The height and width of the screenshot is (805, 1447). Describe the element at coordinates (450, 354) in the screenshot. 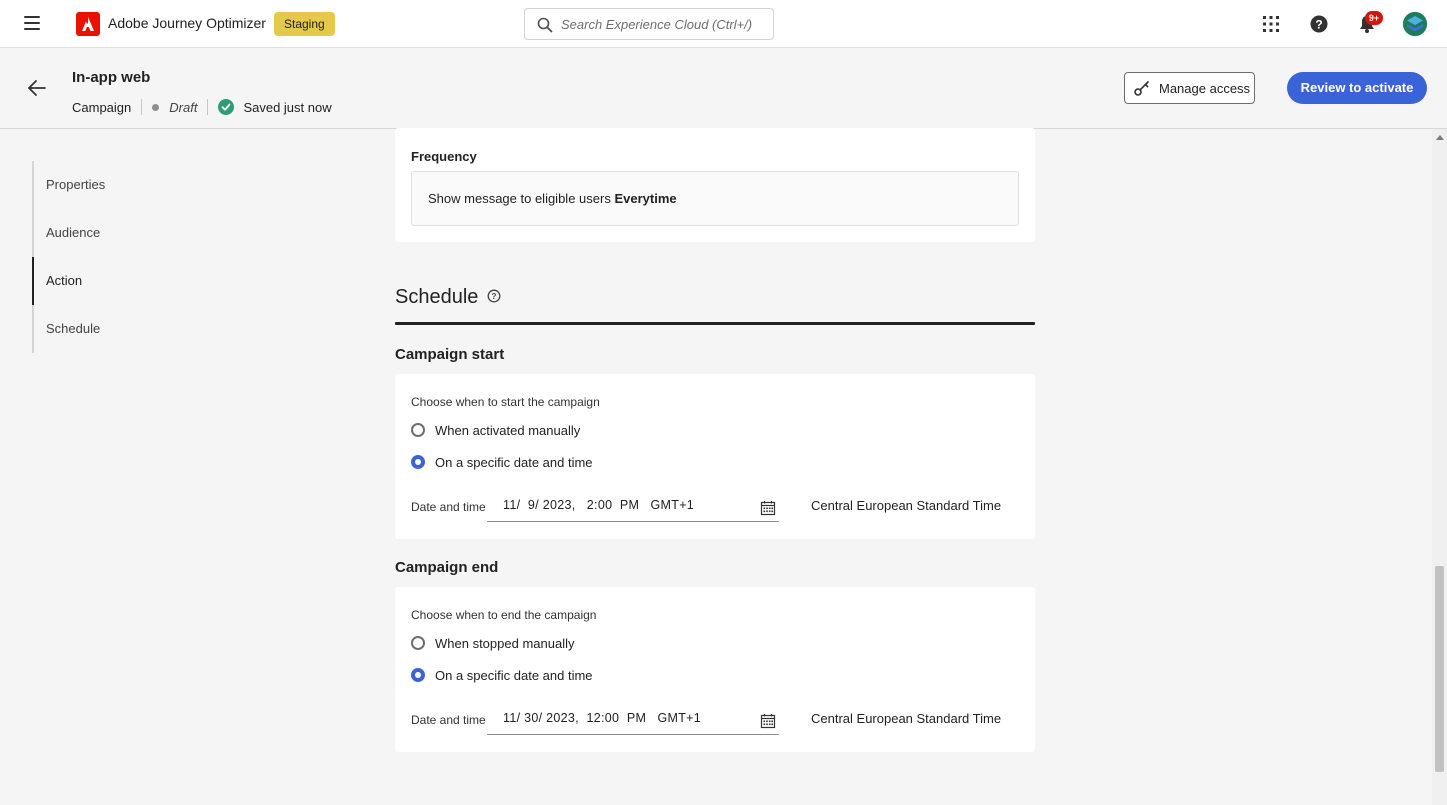

I see `campaign-start-title: Campaign start` at that location.